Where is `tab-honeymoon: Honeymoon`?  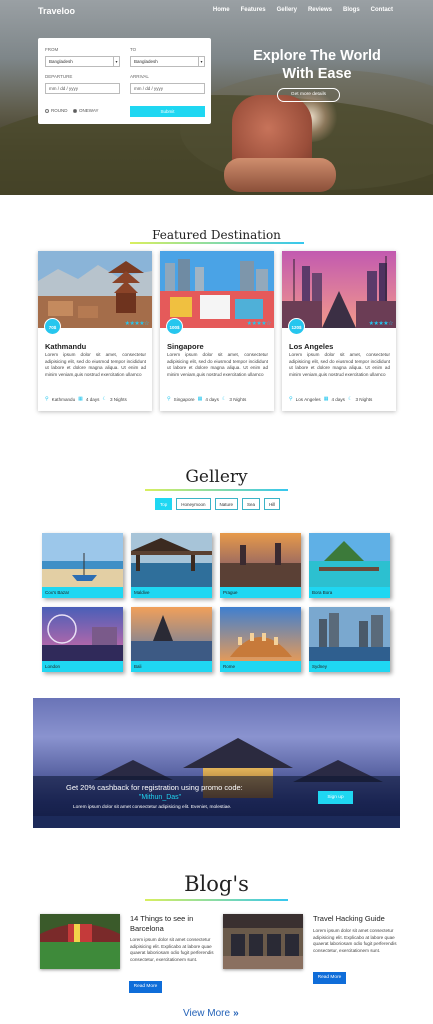 tab-honeymoon: Honeymoon is located at coordinates (193, 504).